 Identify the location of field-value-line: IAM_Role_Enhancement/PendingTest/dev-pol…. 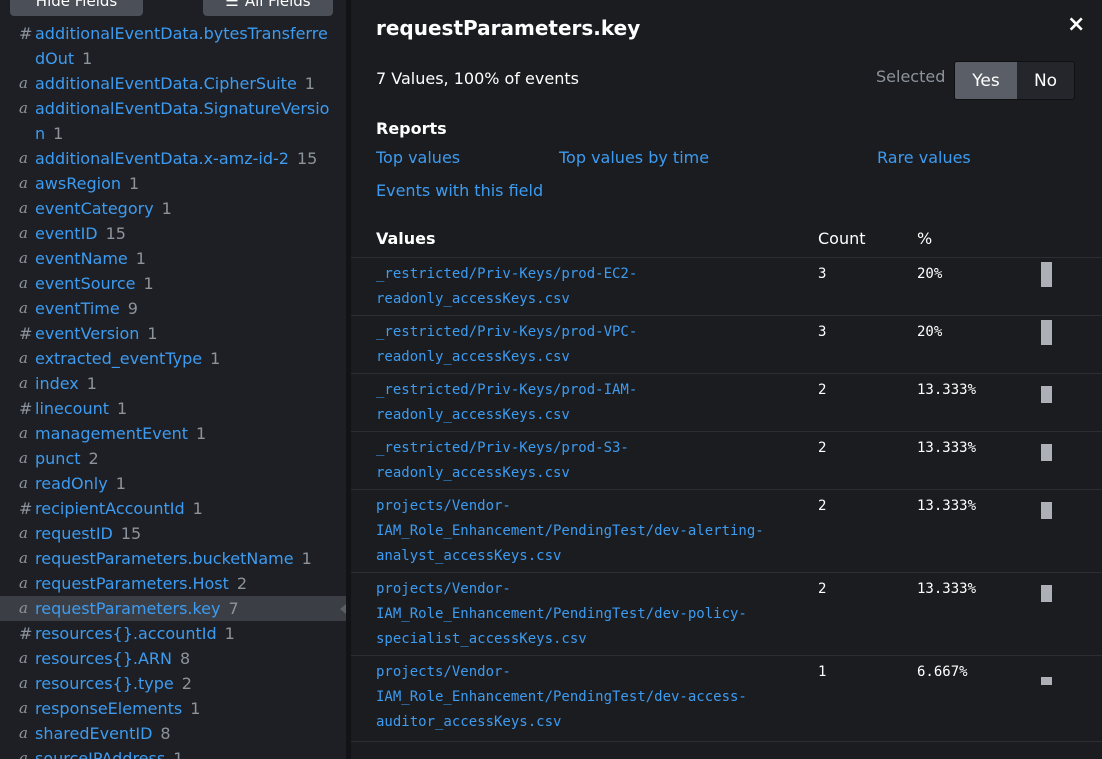
(561, 614).